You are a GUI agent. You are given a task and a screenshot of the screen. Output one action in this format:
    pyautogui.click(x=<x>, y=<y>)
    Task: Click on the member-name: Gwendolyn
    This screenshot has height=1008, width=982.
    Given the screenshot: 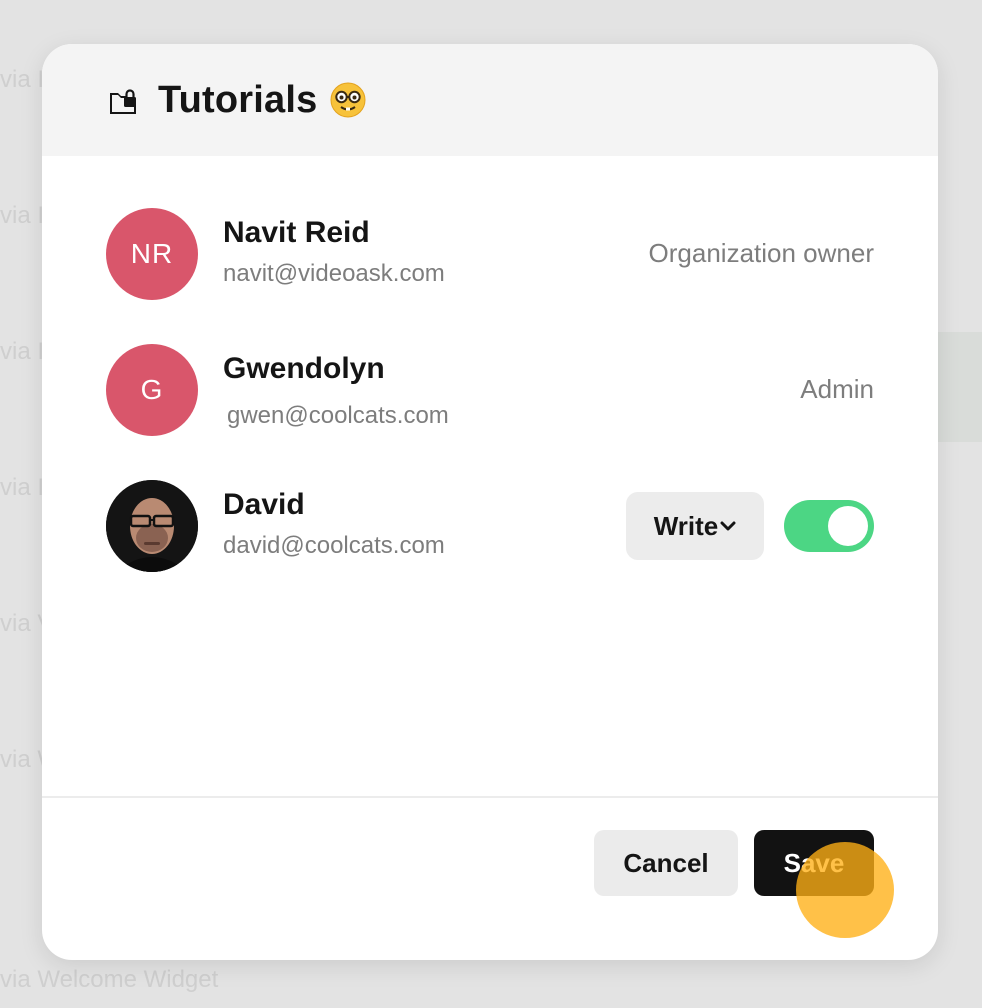 What is the action you would take?
    pyautogui.click(x=304, y=368)
    